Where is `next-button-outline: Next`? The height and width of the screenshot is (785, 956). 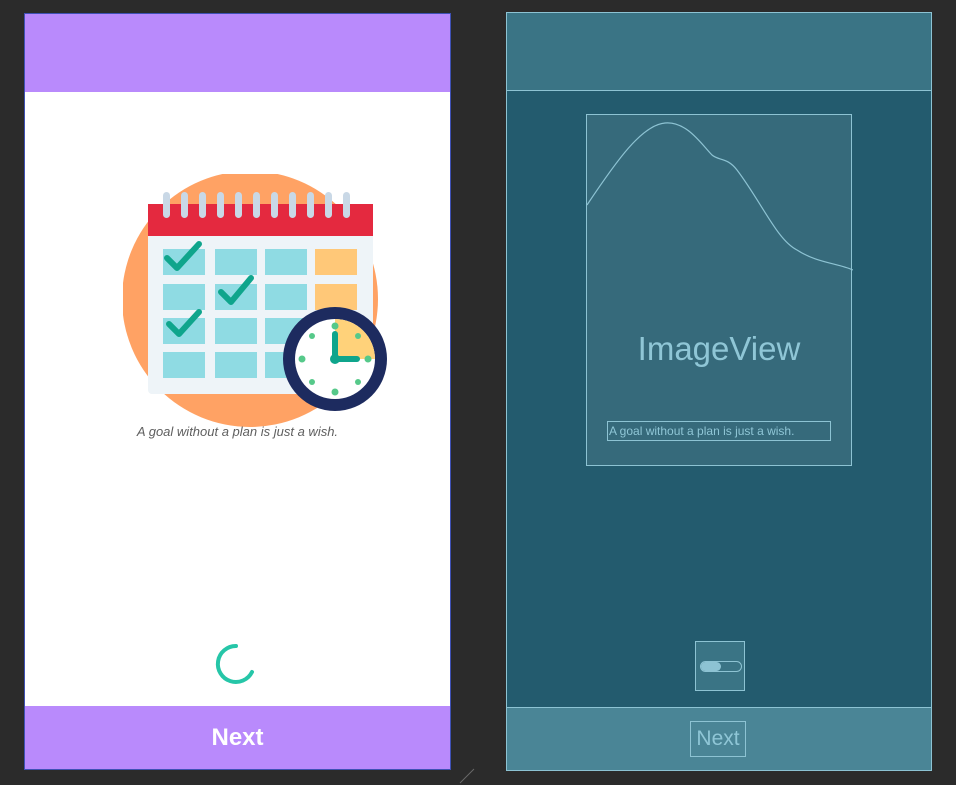 next-button-outline: Next is located at coordinates (718, 739).